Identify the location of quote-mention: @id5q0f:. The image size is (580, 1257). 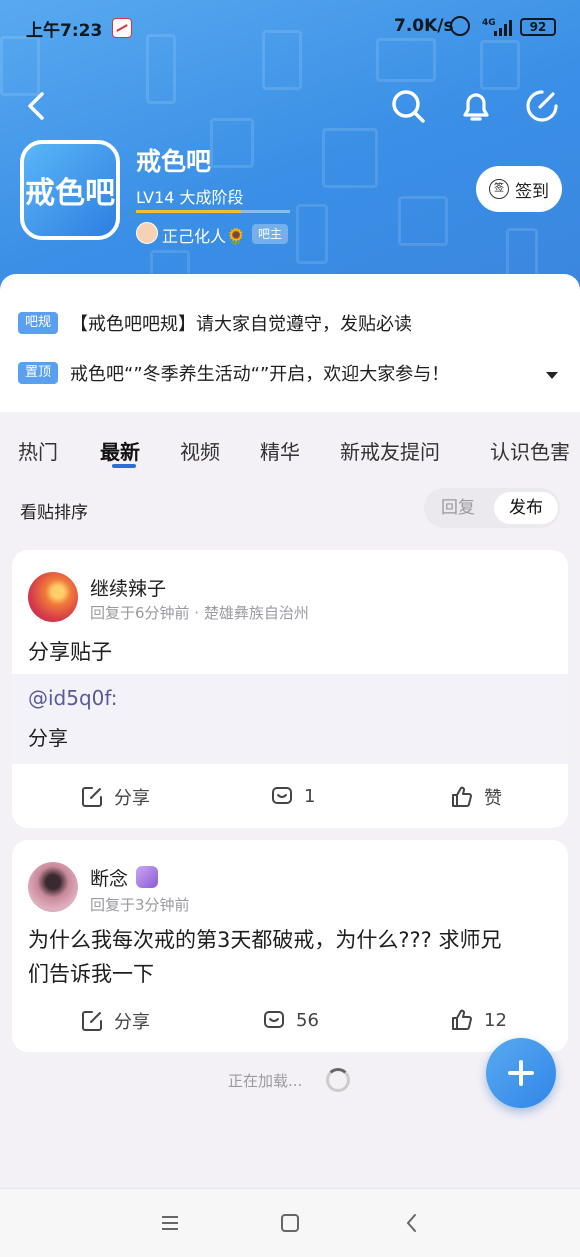
(72, 698).